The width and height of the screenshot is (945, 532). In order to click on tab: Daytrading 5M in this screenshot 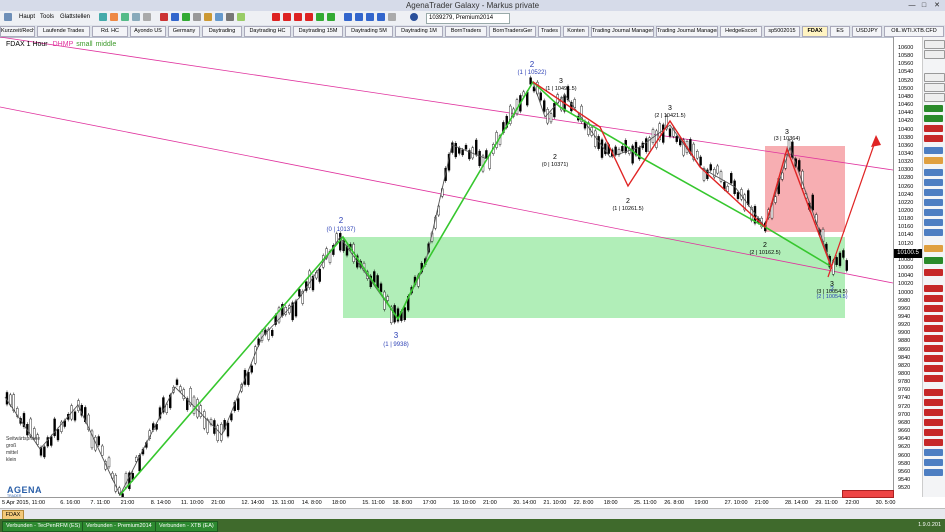, I will do `click(369, 31)`.